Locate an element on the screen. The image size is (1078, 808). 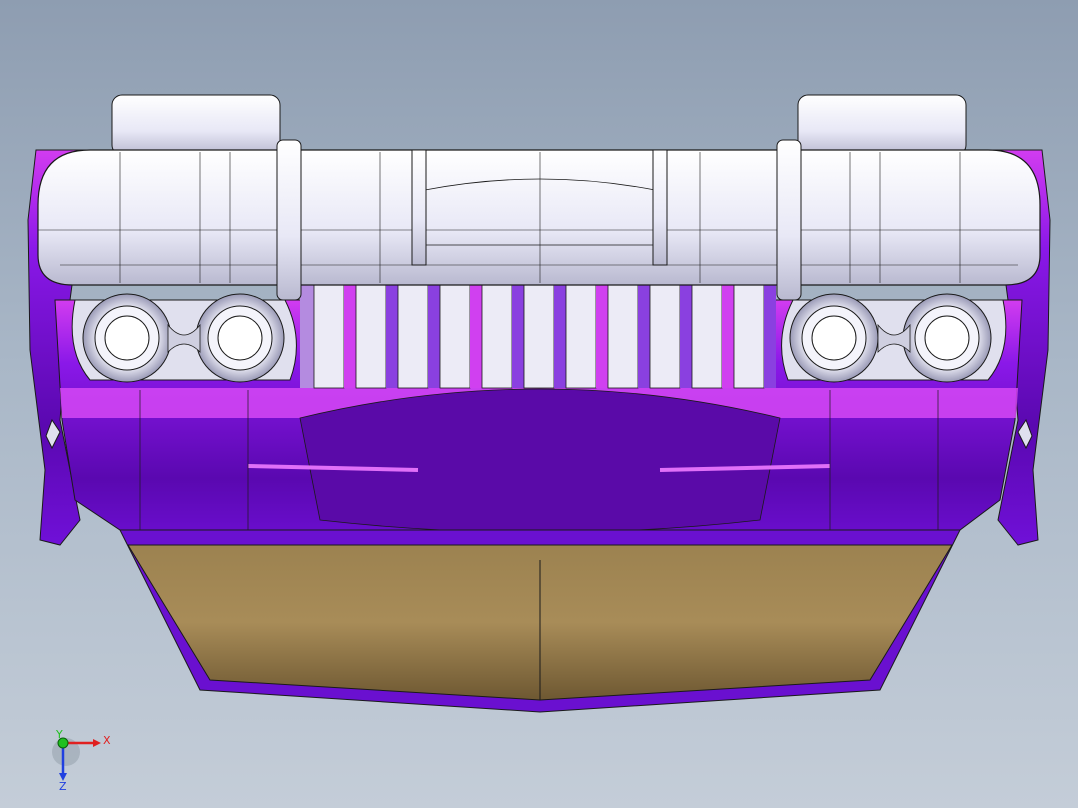
top-left-block is located at coordinates (196, 125).